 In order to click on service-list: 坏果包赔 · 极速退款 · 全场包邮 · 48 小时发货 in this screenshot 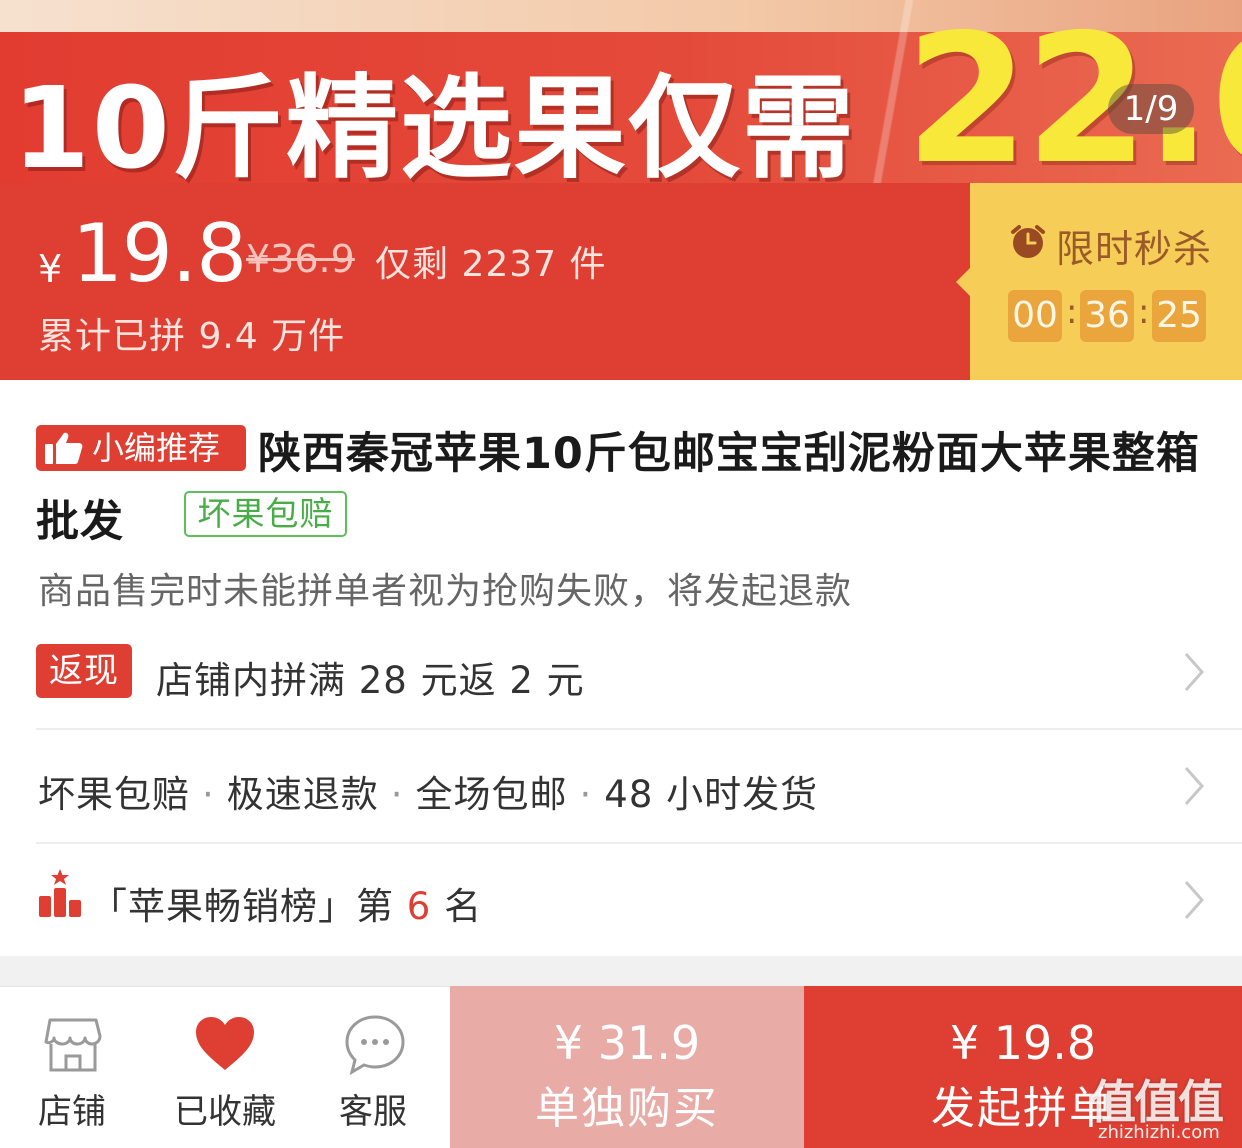, I will do `click(428, 791)`.